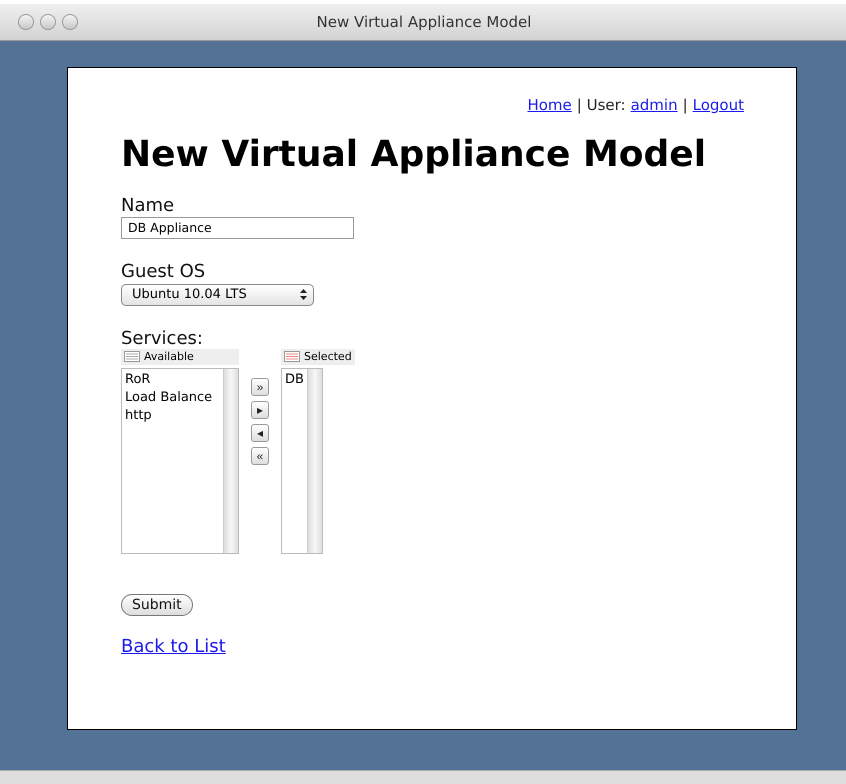 The image size is (846, 784). Describe the element at coordinates (654, 105) in the screenshot. I see `nav-link: admin` at that location.